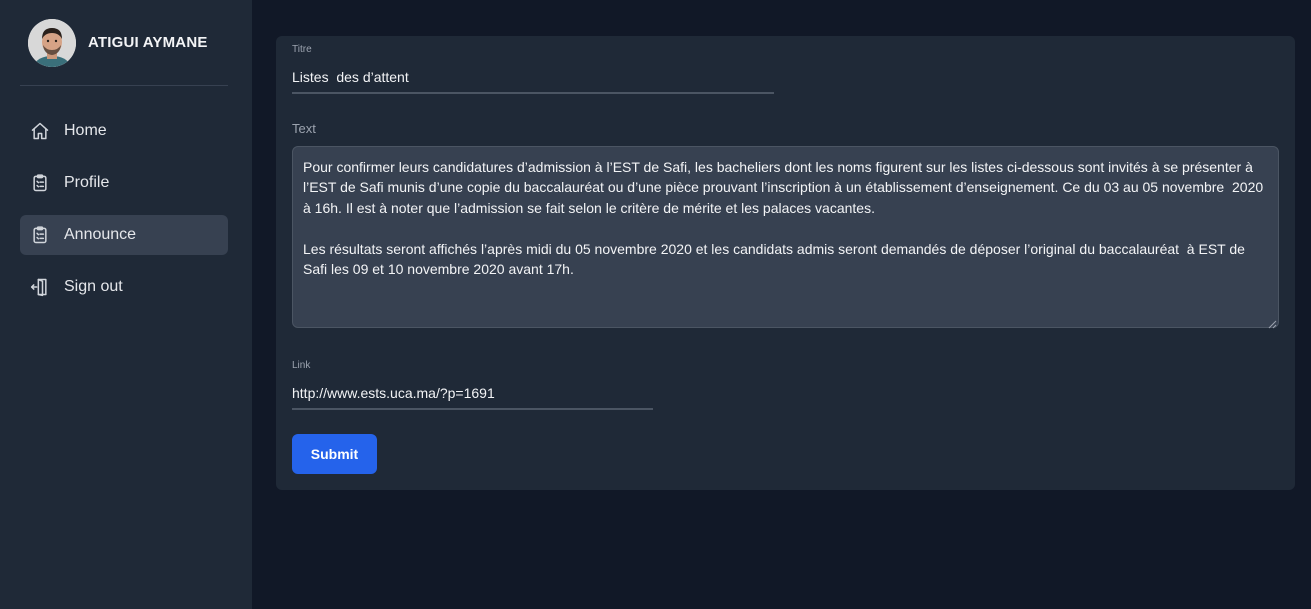  What do you see at coordinates (301, 365) in the screenshot?
I see `link-label: Link` at bounding box center [301, 365].